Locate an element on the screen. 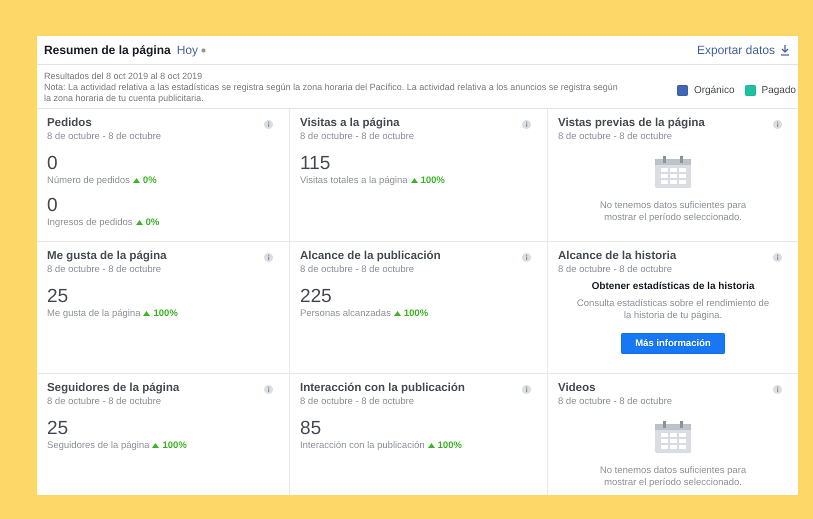 Image resolution: width=813 pixels, height=519 pixels. metric-label: Seguidores de la página is located at coordinates (98, 445).